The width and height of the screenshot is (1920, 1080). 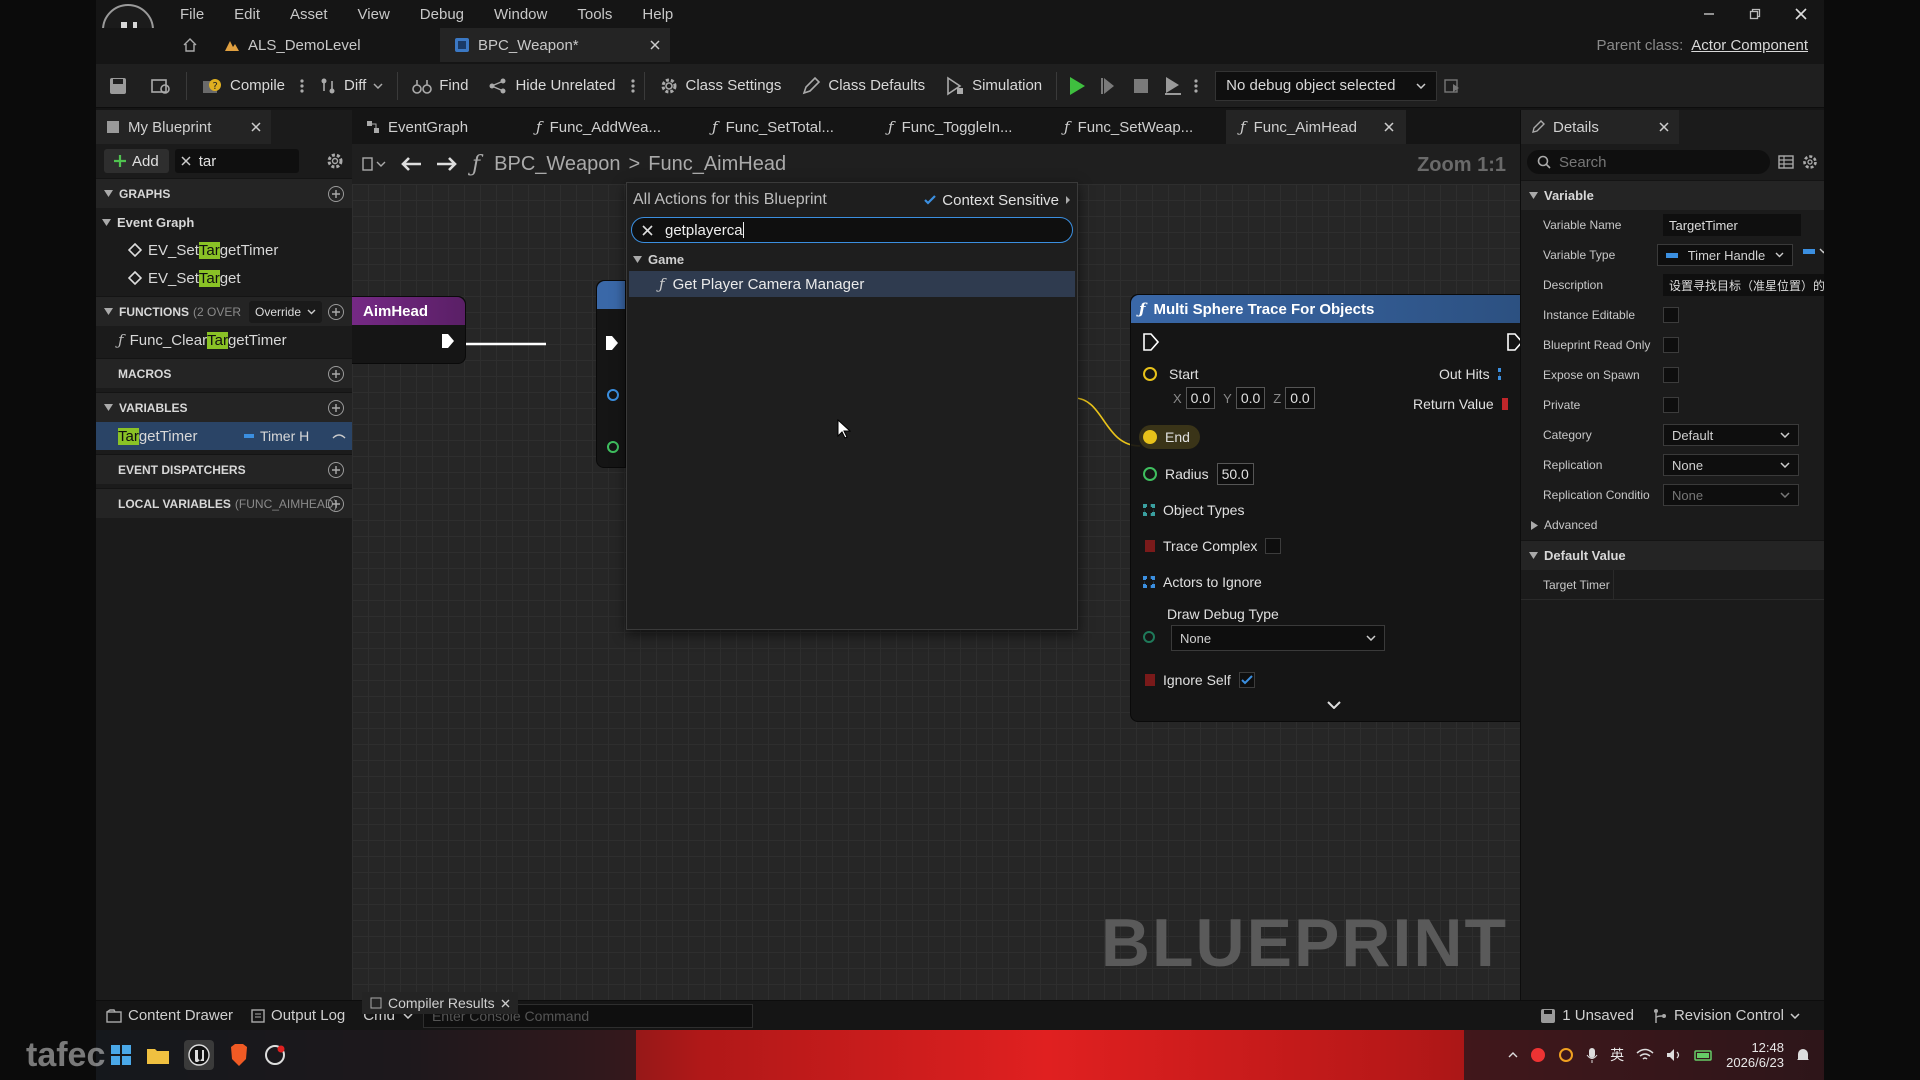 What do you see at coordinates (1672, 195) in the screenshot?
I see `details-section-variable: Variable` at bounding box center [1672, 195].